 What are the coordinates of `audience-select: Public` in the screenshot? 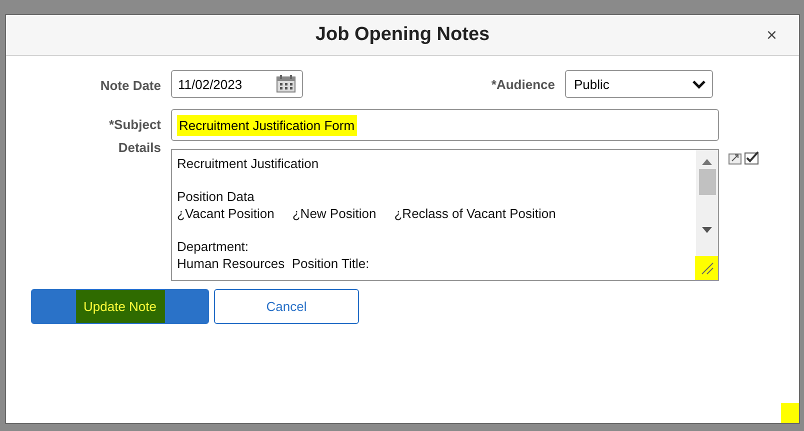 It's located at (639, 84).